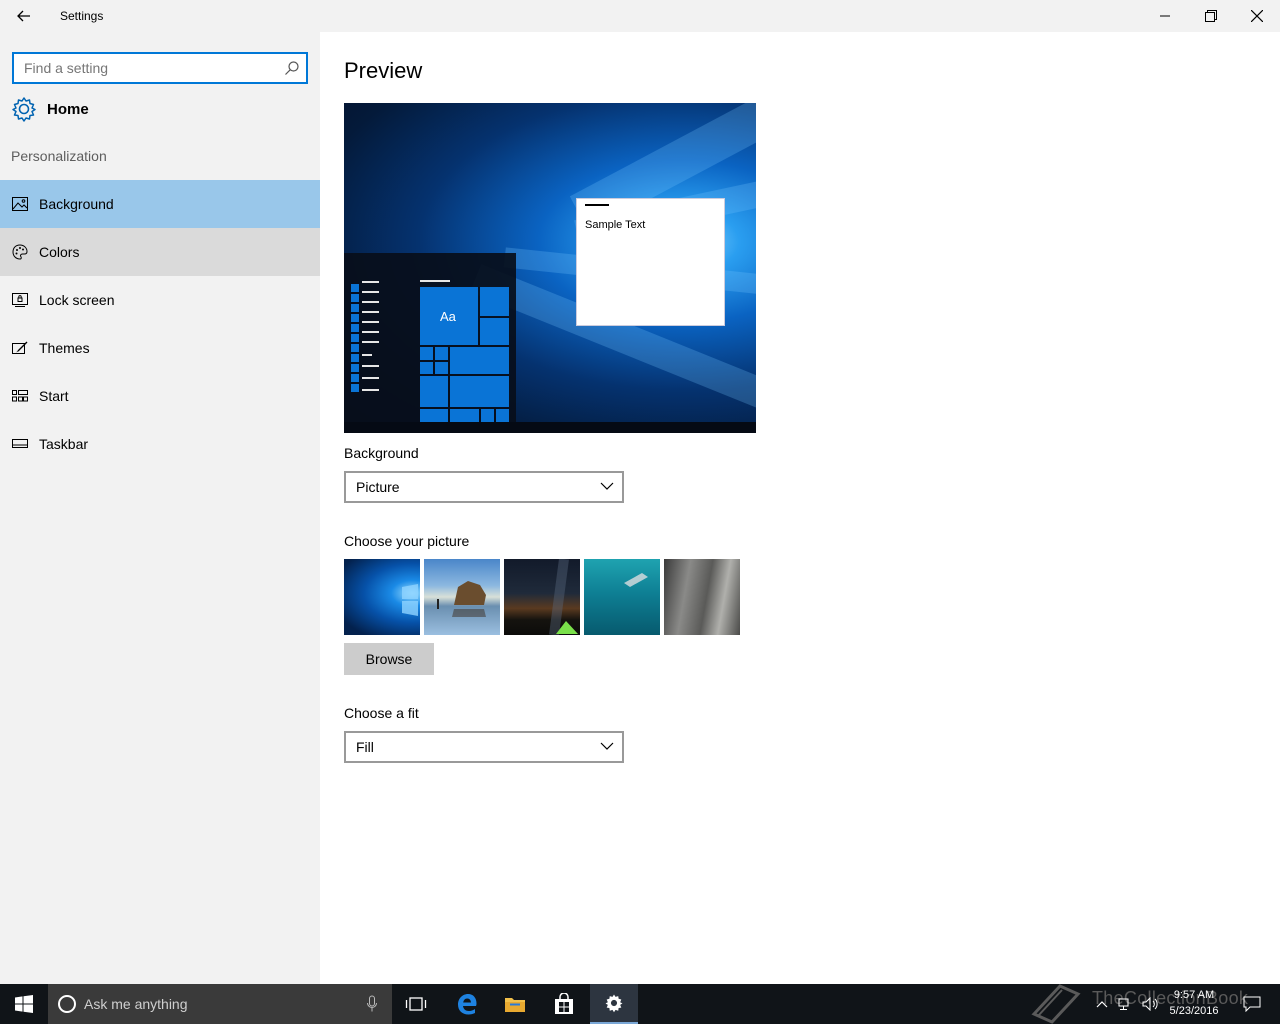 Image resolution: width=1280 pixels, height=1024 pixels. What do you see at coordinates (20, 348) in the screenshot?
I see `themes-icon` at bounding box center [20, 348].